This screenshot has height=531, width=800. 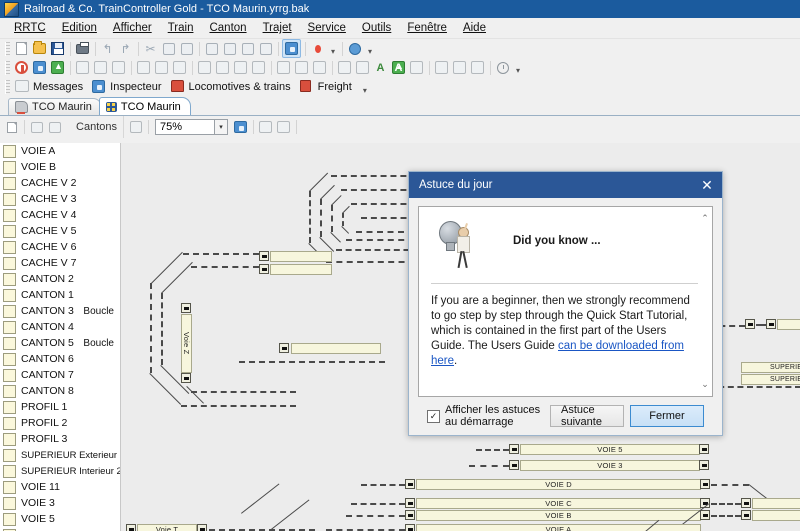 What do you see at coordinates (60, 279) in the screenshot?
I see `list-item: CANTON 2` at bounding box center [60, 279].